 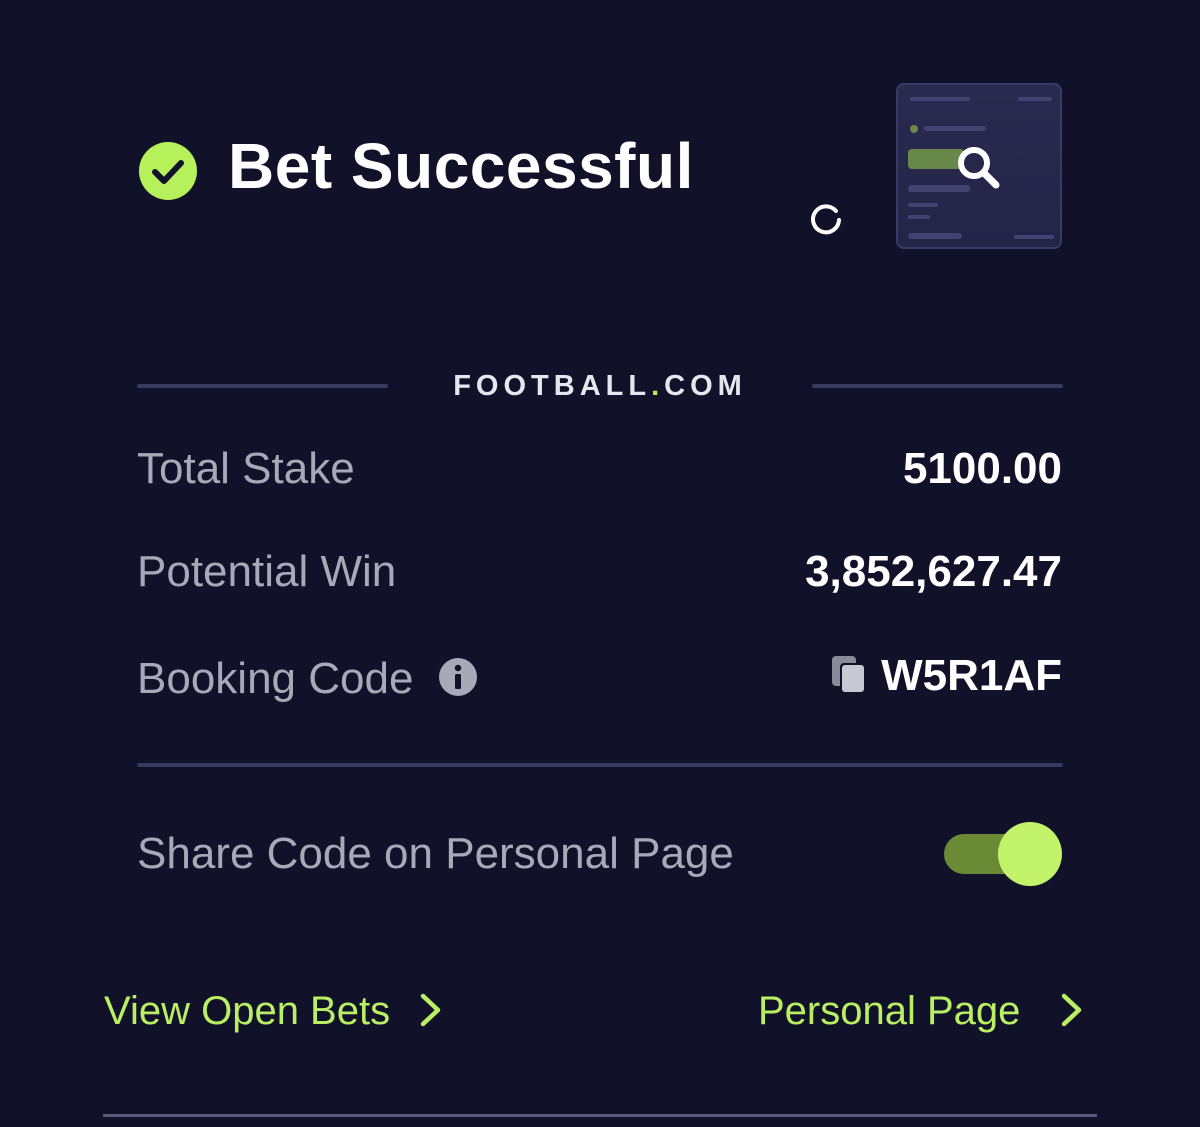 I want to click on booking-code-value: W5R1AF, so click(x=971, y=675).